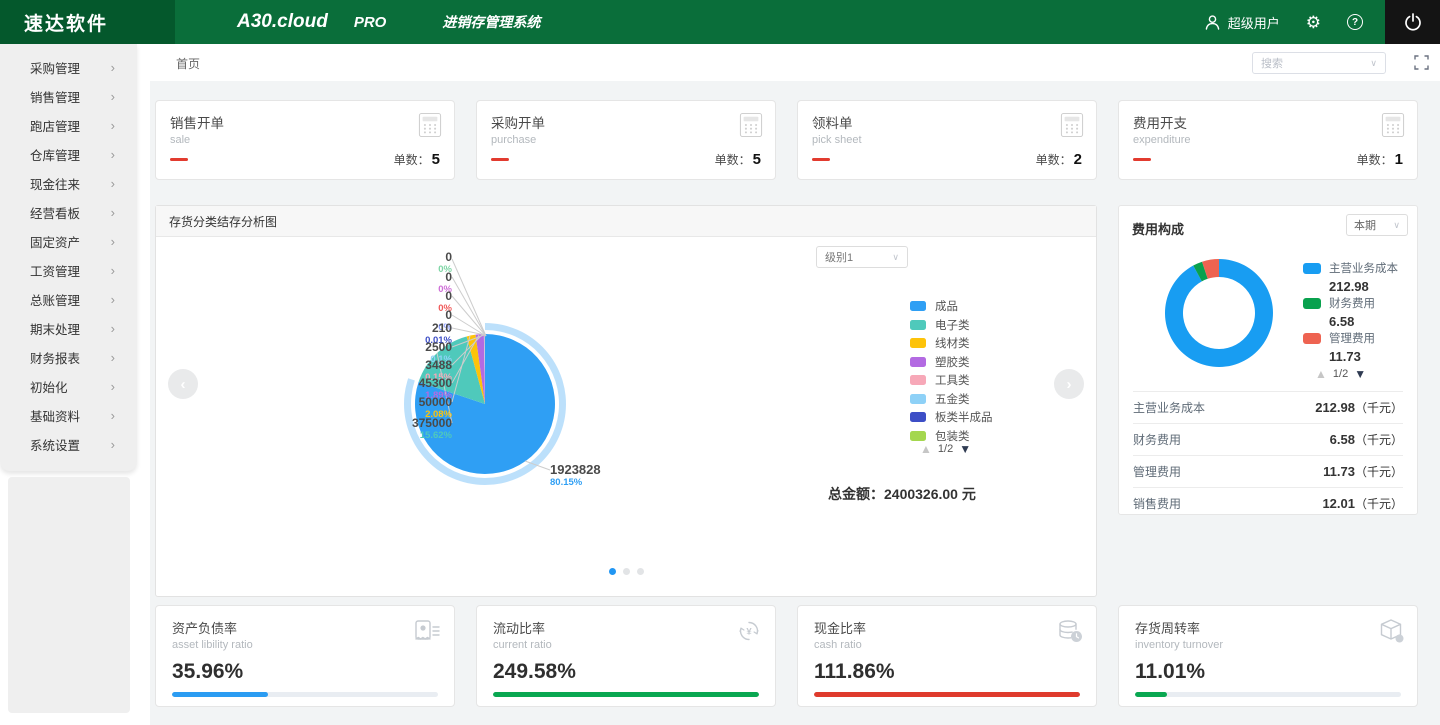 This screenshot has width=1440, height=725. Describe the element at coordinates (626, 656) in the screenshot. I see `ratio-card-current-ratio: 流动比率 current ratio ¥ 249.58%` at that location.